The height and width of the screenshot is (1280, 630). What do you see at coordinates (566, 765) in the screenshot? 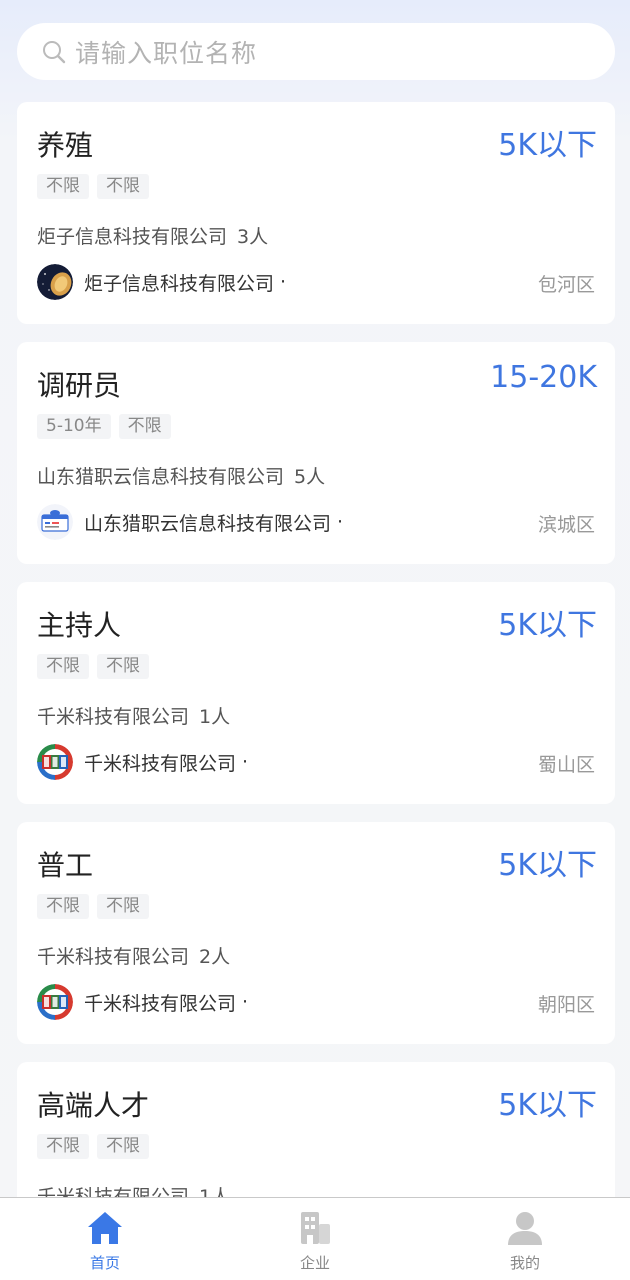
I see `district: 蜀山区` at bounding box center [566, 765].